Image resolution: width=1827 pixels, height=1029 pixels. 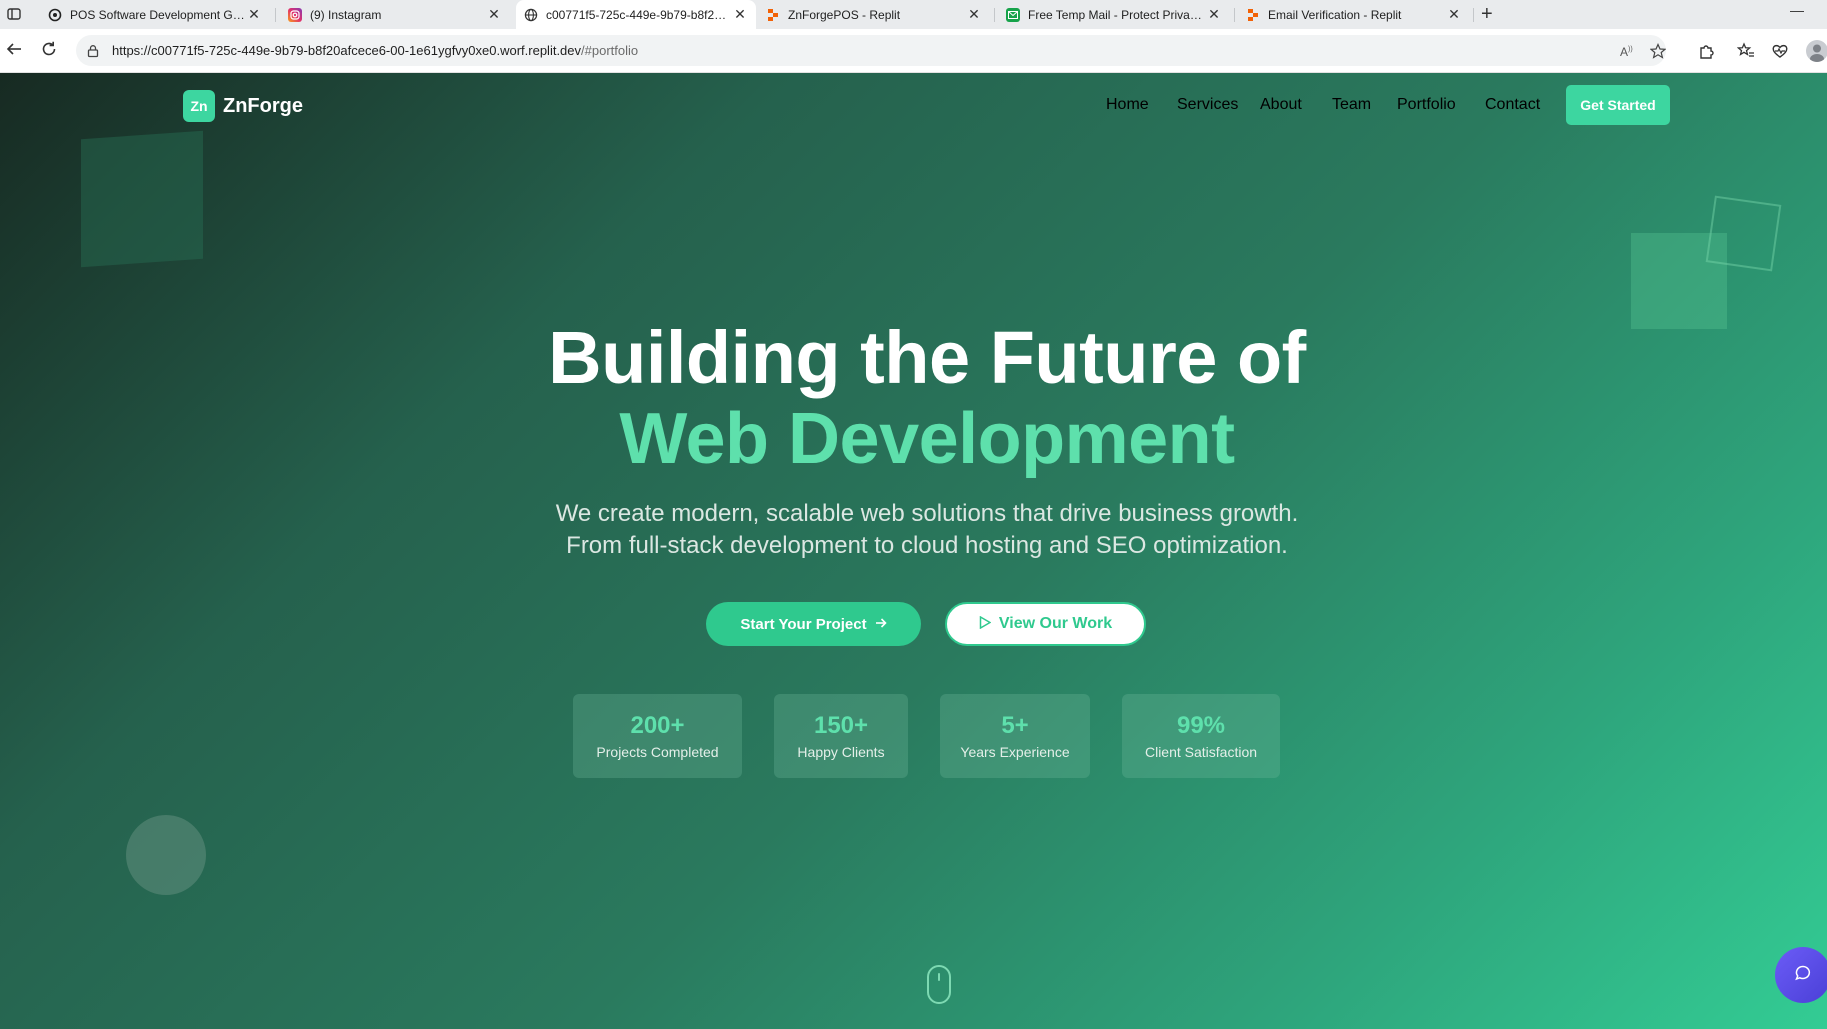 What do you see at coordinates (49, 51) in the screenshot?
I see `refresh-icon` at bounding box center [49, 51].